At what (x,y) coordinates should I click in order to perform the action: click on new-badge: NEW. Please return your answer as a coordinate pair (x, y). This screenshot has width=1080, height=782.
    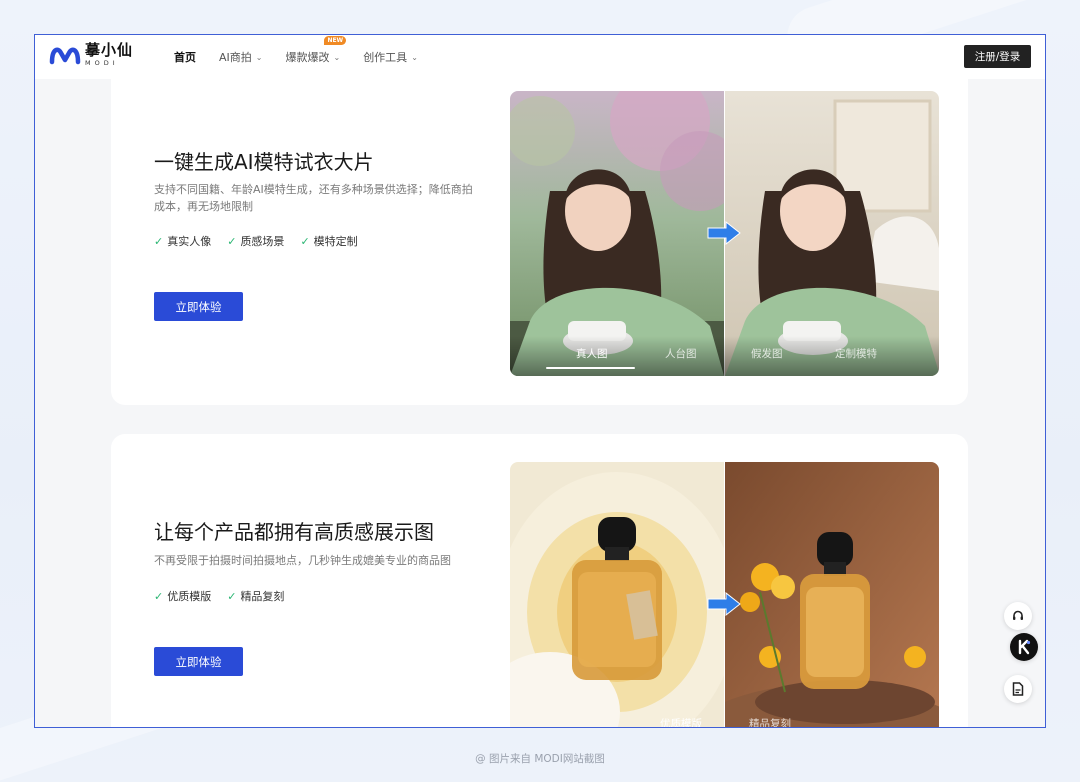
    Looking at the image, I should click on (335, 40).